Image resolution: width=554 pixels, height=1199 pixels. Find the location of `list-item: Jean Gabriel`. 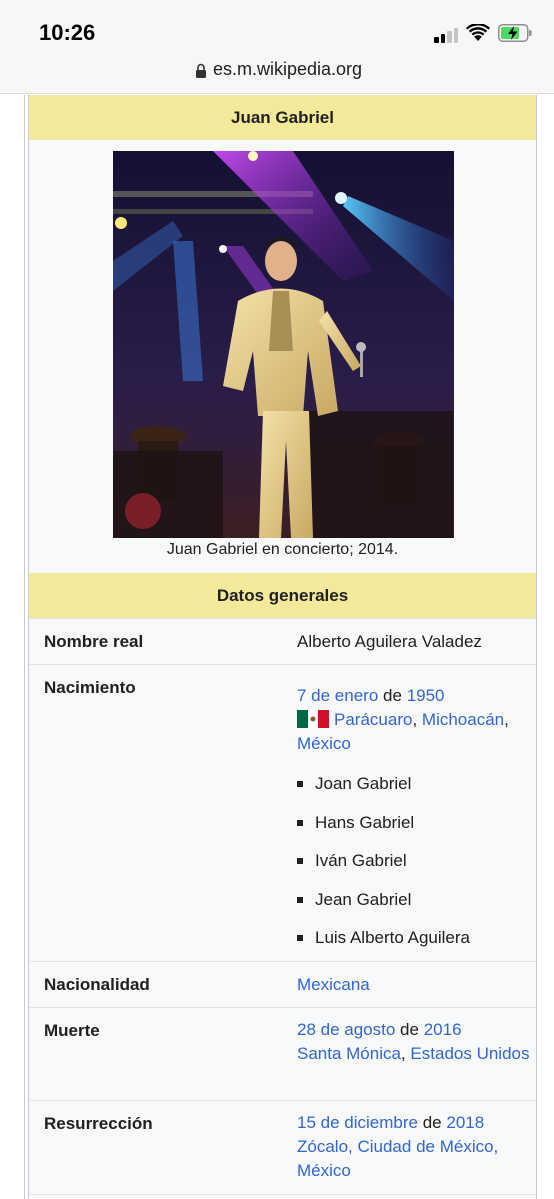

list-item: Jean Gabriel is located at coordinates (414, 907).